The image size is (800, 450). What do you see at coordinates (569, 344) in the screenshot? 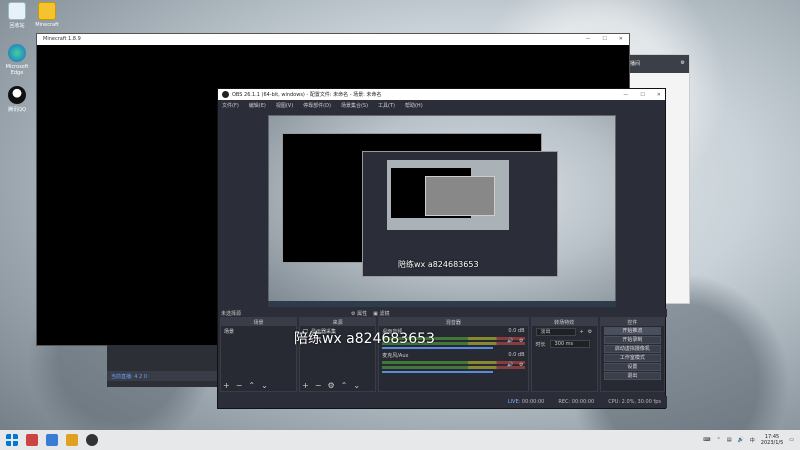
I see `duration-input: 300 ms` at bounding box center [569, 344].